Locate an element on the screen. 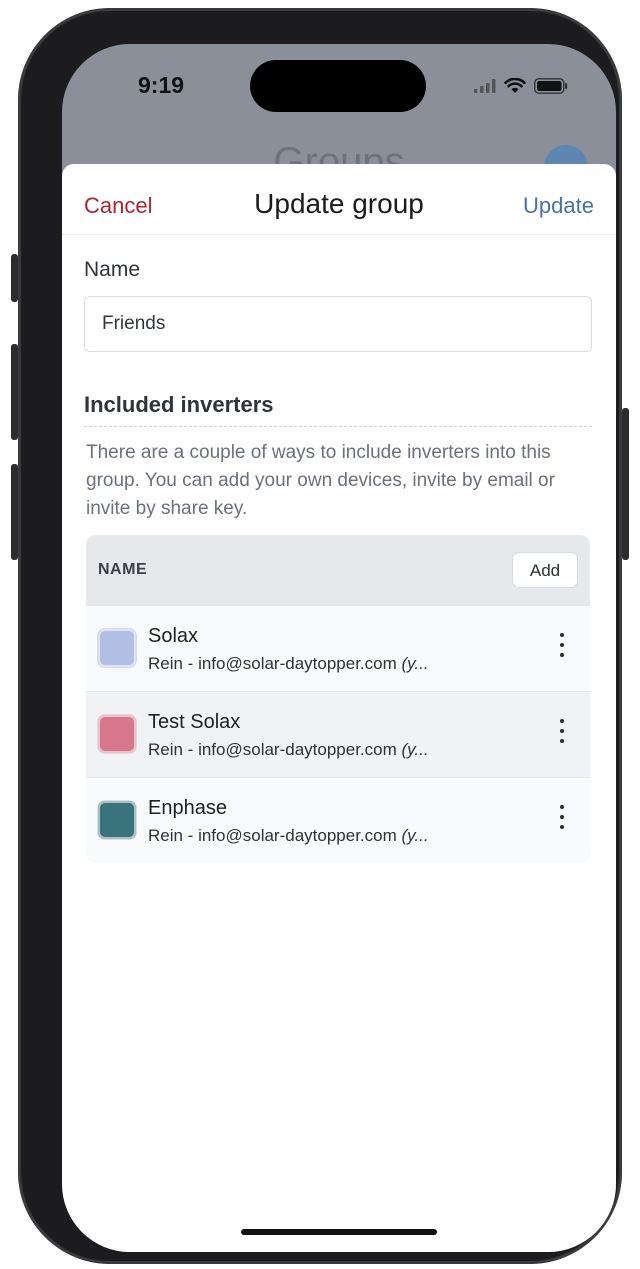 This screenshot has height=1269, width=640. table-header: NAME Add is located at coordinates (338, 570).